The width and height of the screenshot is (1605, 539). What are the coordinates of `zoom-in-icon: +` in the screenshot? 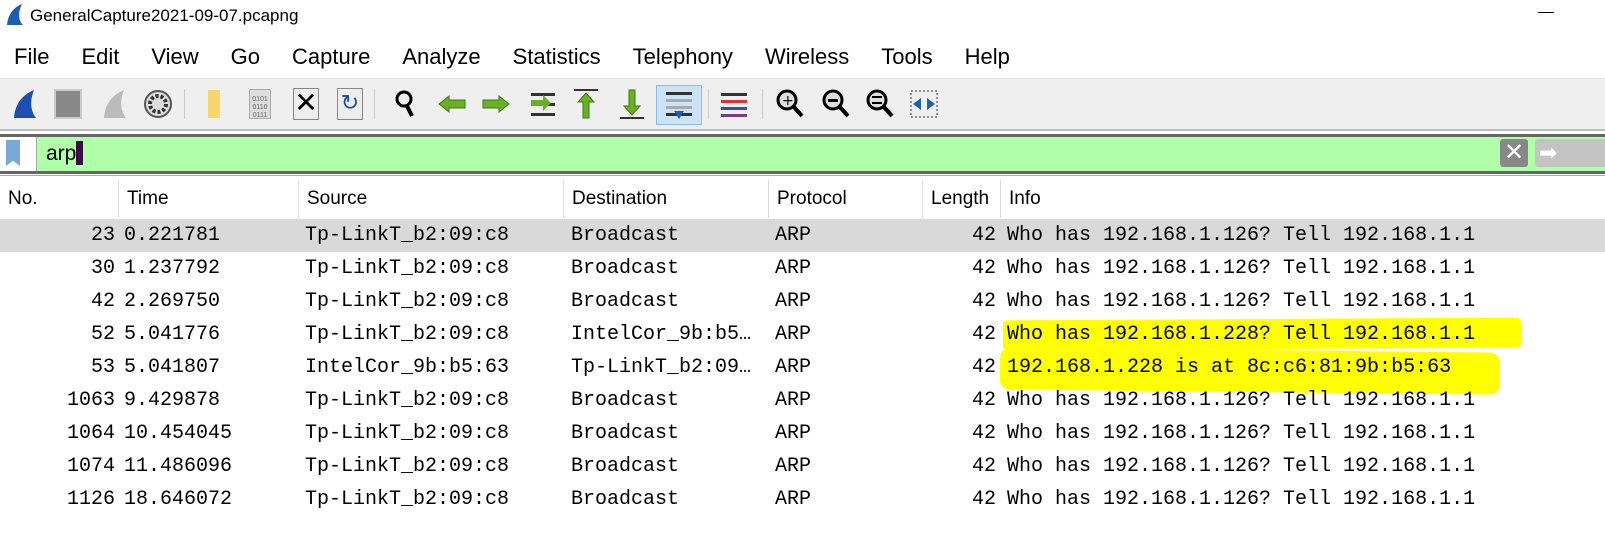 It's located at (790, 104).